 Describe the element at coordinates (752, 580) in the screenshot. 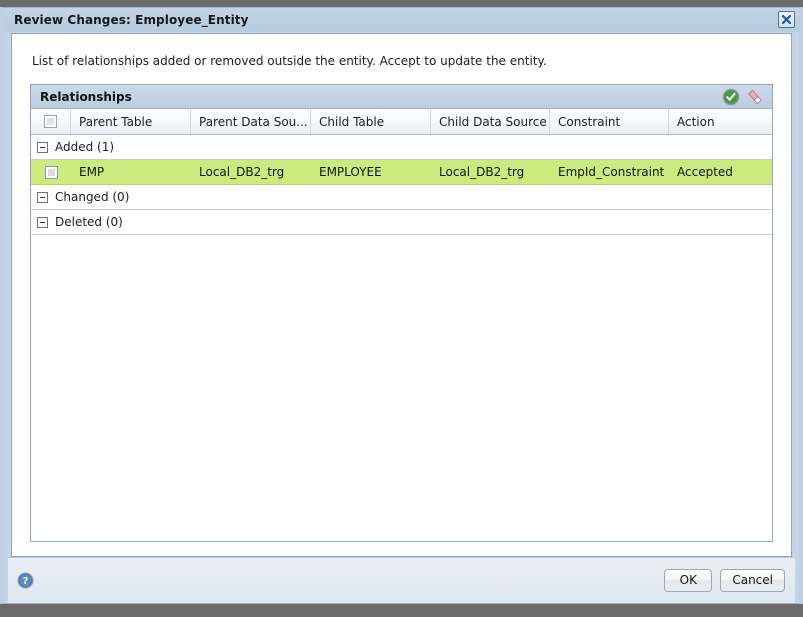

I see `cancel-button: Cancel` at that location.